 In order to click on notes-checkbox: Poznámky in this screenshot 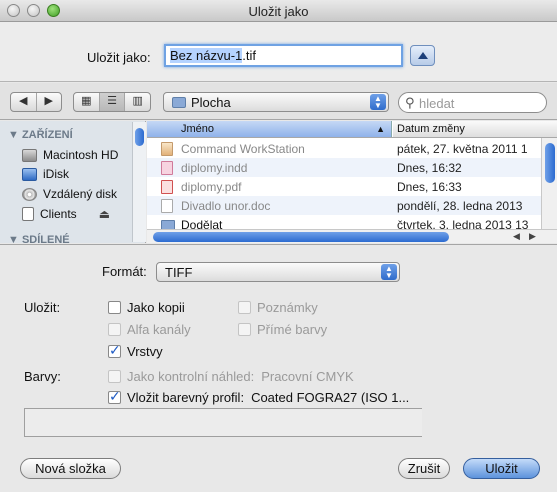, I will do `click(278, 307)`.